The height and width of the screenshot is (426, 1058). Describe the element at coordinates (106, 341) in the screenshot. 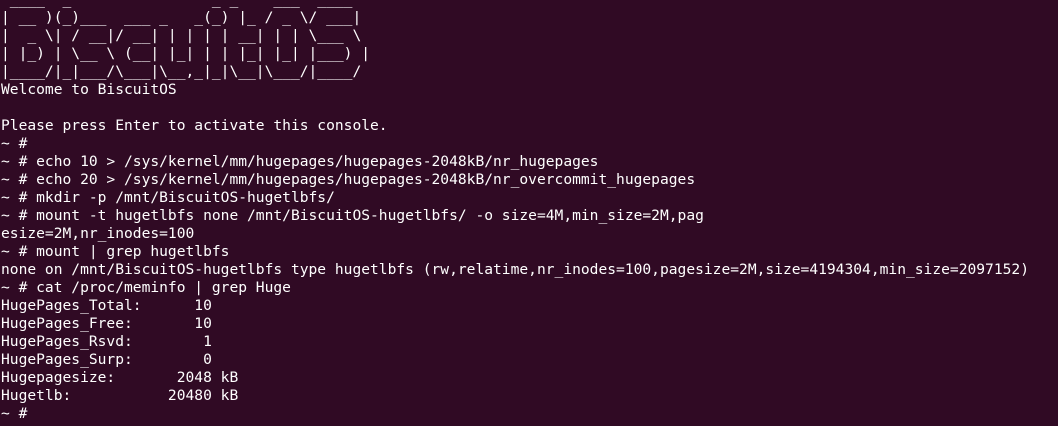

I see `meminfo-line: HugePages_Rsvd: 1` at that location.